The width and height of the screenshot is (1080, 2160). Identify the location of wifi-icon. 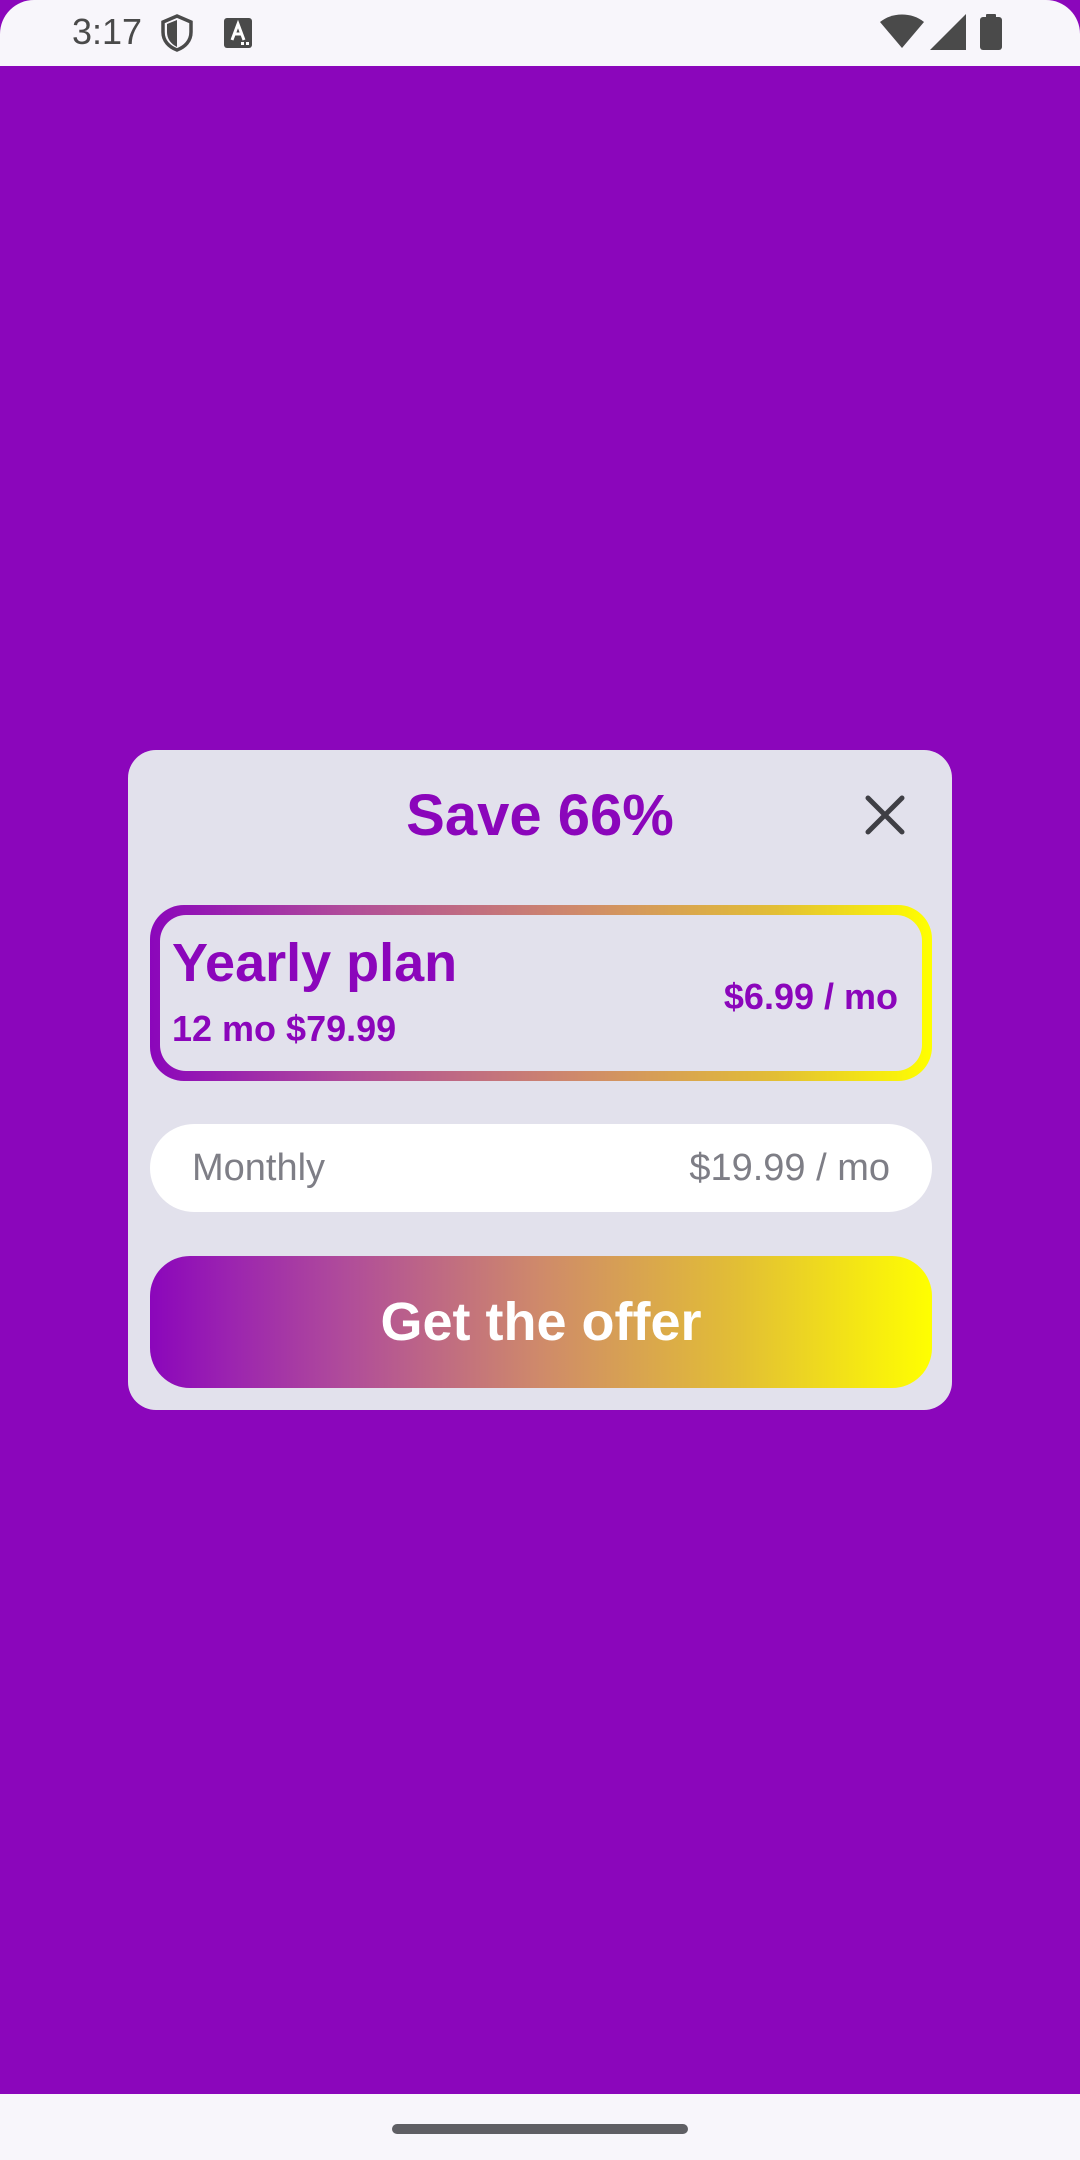
(902, 31).